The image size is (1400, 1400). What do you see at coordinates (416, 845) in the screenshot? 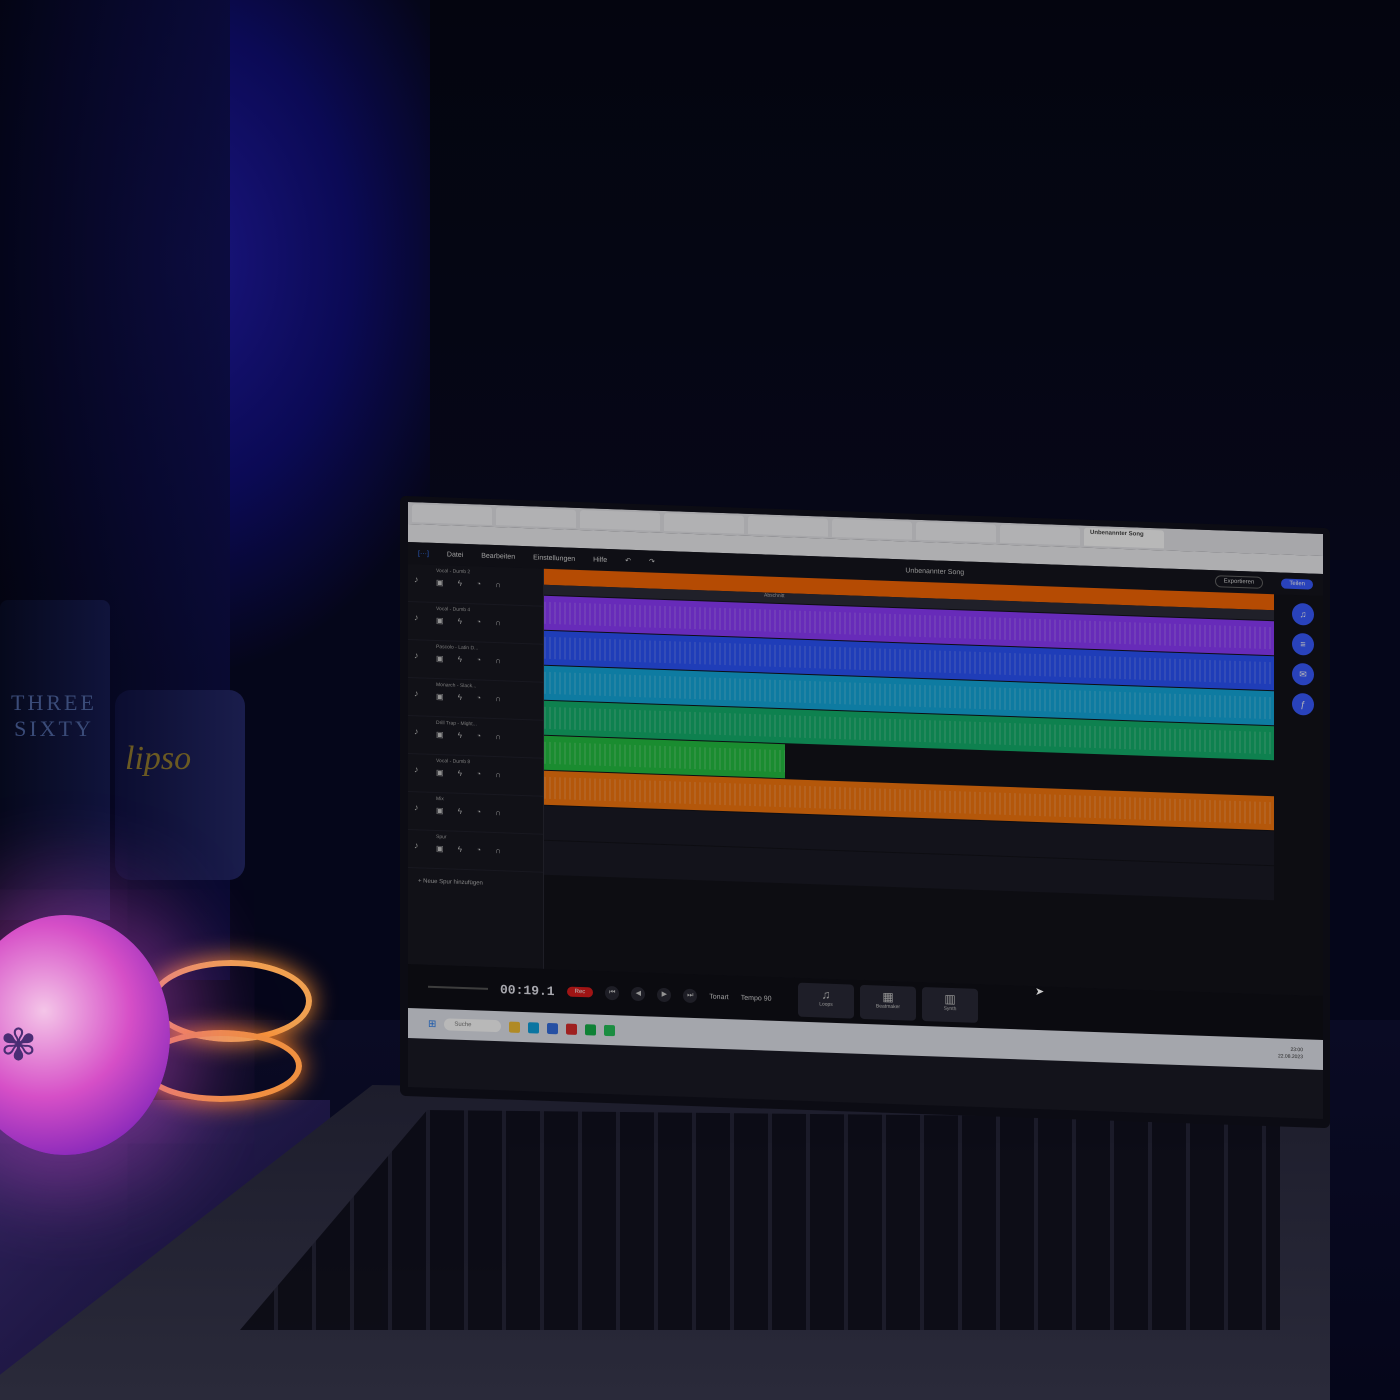
I see `record-icon: ♪` at bounding box center [416, 845].